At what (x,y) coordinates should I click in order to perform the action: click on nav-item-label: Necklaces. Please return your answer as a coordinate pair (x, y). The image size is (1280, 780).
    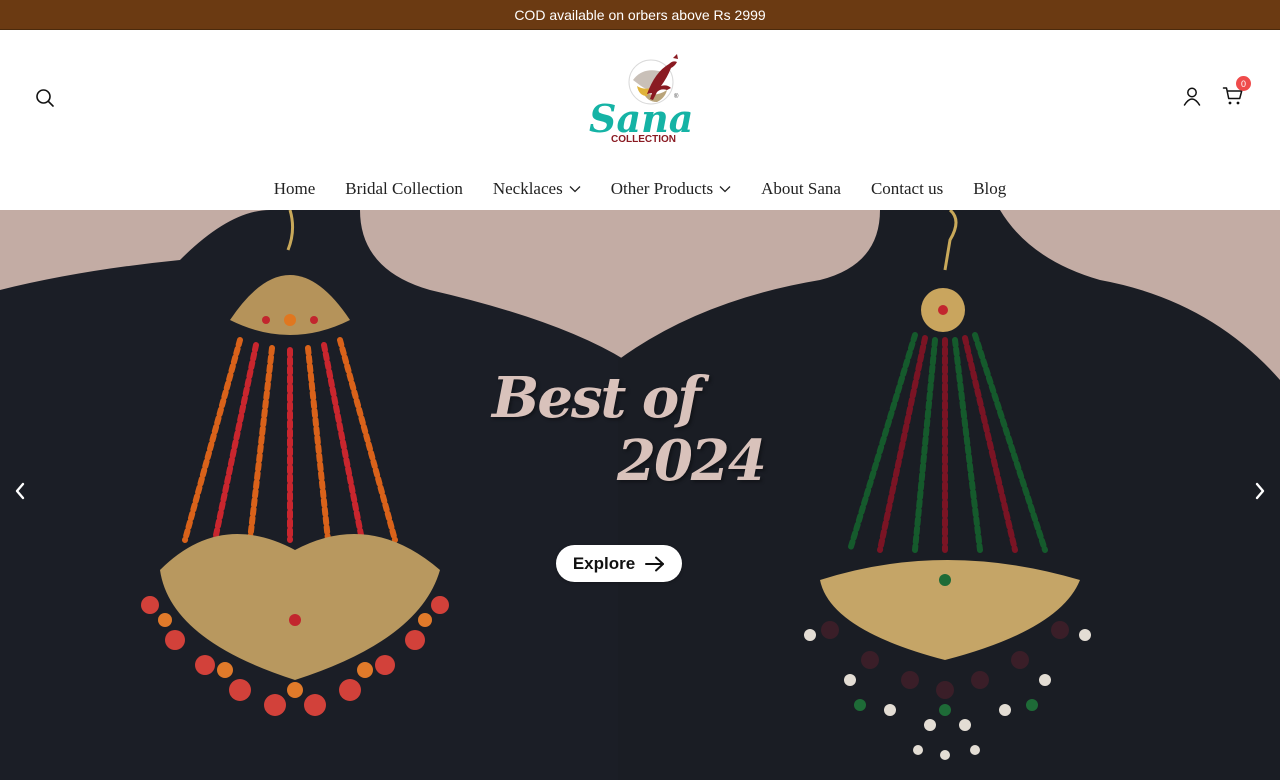
    Looking at the image, I should click on (527, 188).